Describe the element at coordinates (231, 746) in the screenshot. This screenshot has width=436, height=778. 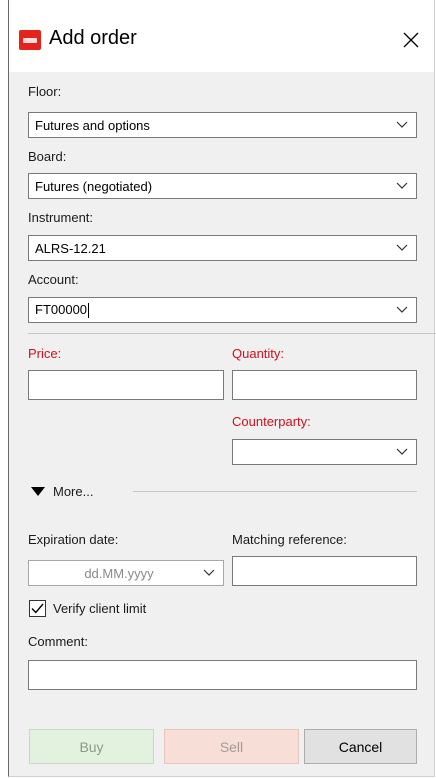
I see `sell-button: Sell` at that location.